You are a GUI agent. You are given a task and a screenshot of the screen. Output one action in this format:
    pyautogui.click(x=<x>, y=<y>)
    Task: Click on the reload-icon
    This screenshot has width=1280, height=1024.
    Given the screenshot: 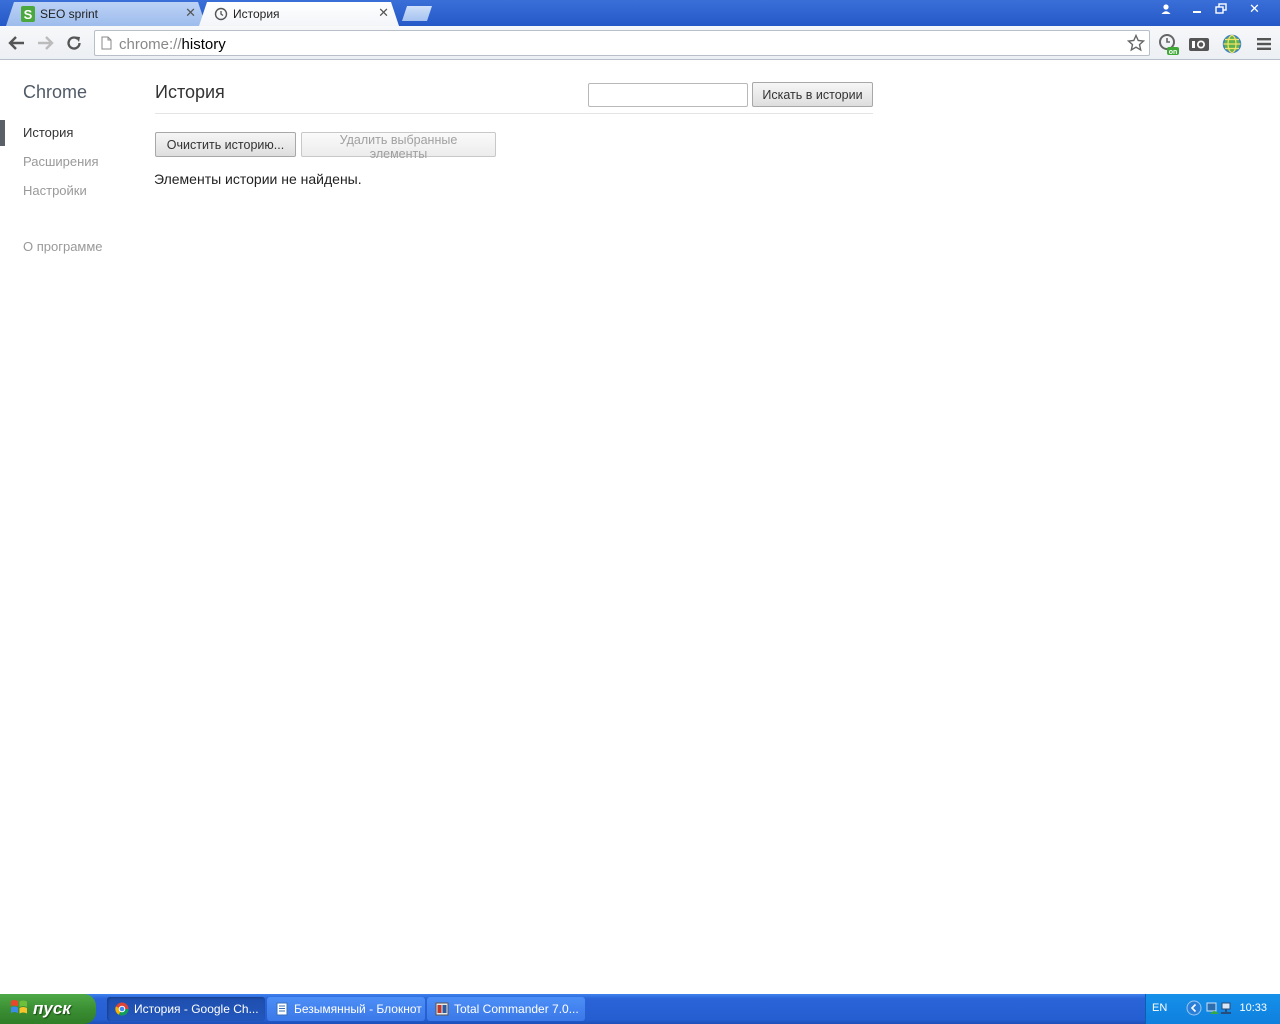 What is the action you would take?
    pyautogui.click(x=74, y=43)
    